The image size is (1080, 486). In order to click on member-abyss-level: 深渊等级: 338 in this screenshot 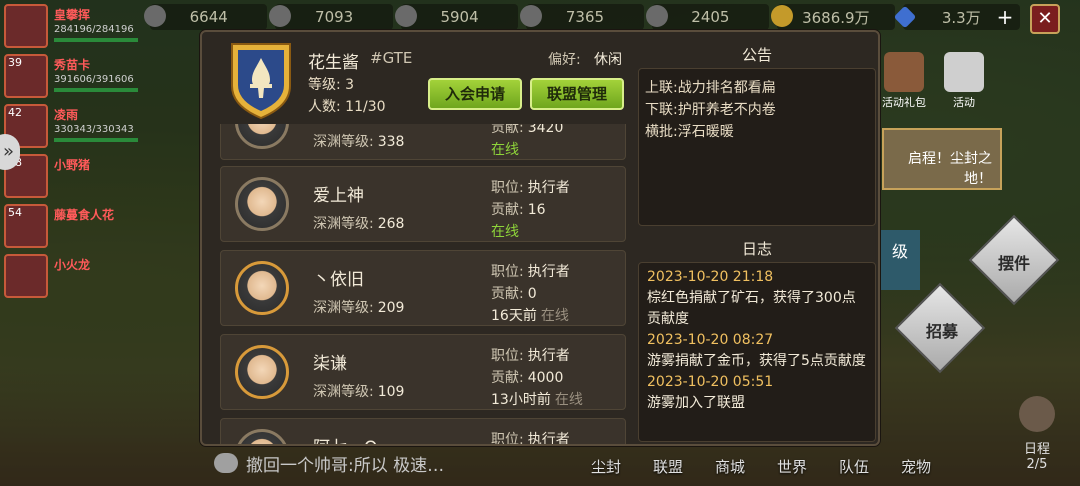, I will do `click(358, 141)`.